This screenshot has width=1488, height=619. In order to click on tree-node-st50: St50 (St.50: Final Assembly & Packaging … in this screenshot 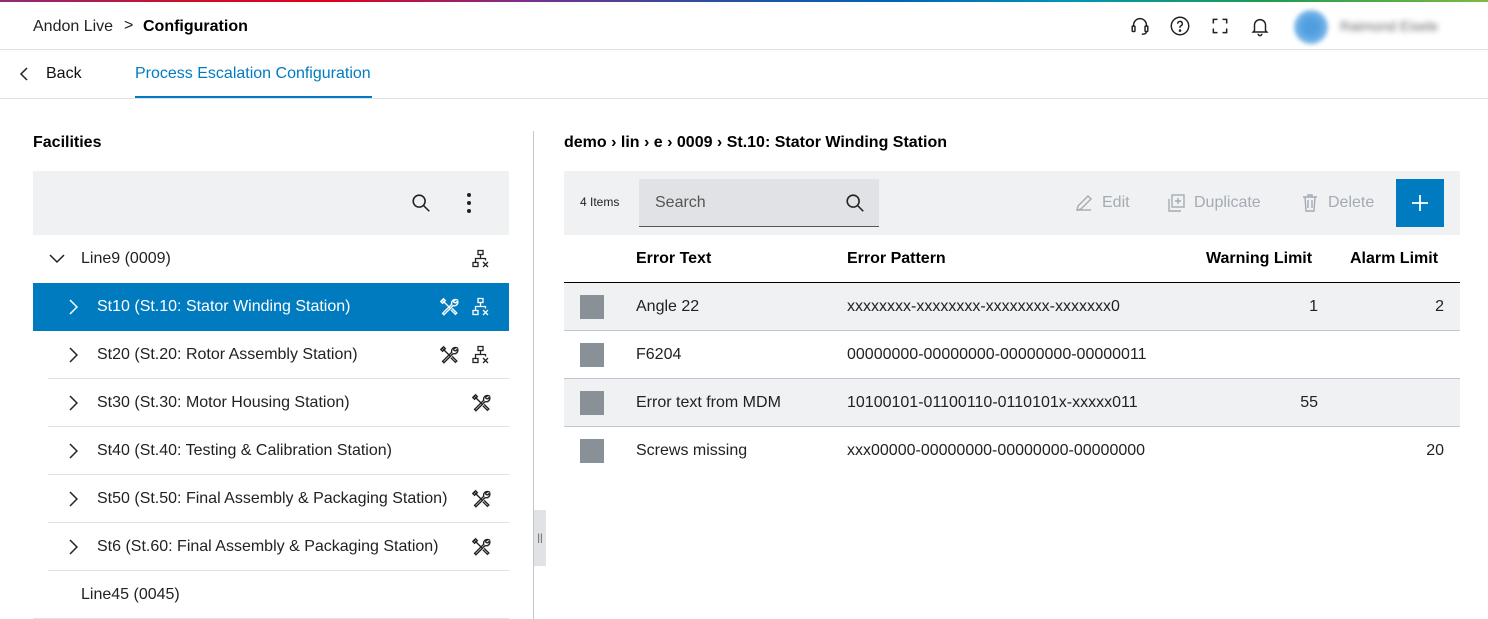, I will do `click(278, 499)`.